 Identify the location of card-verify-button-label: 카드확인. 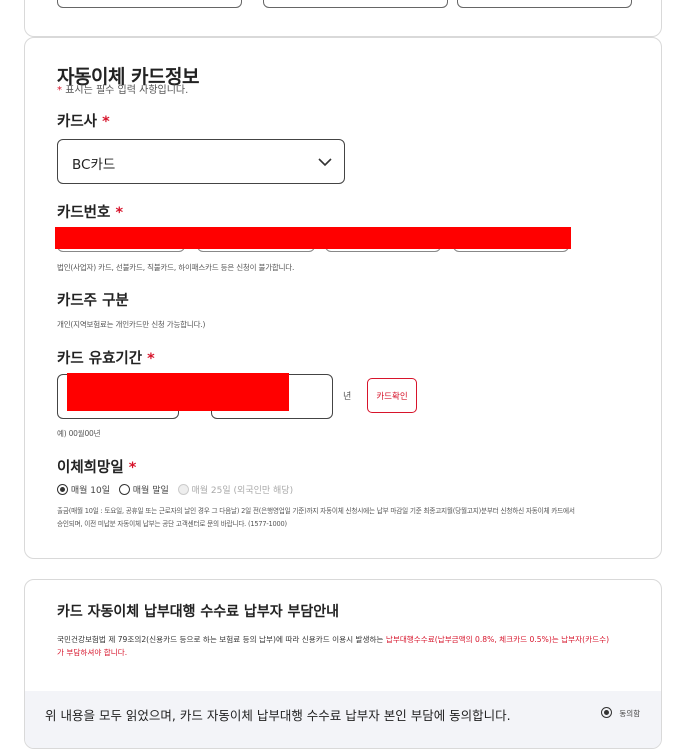
(392, 396).